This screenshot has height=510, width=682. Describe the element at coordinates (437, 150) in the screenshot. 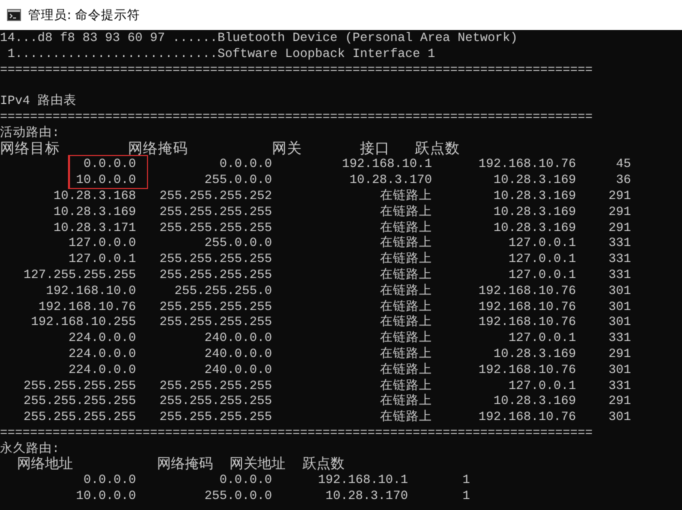

I see `column-header: 跃点数` at that location.